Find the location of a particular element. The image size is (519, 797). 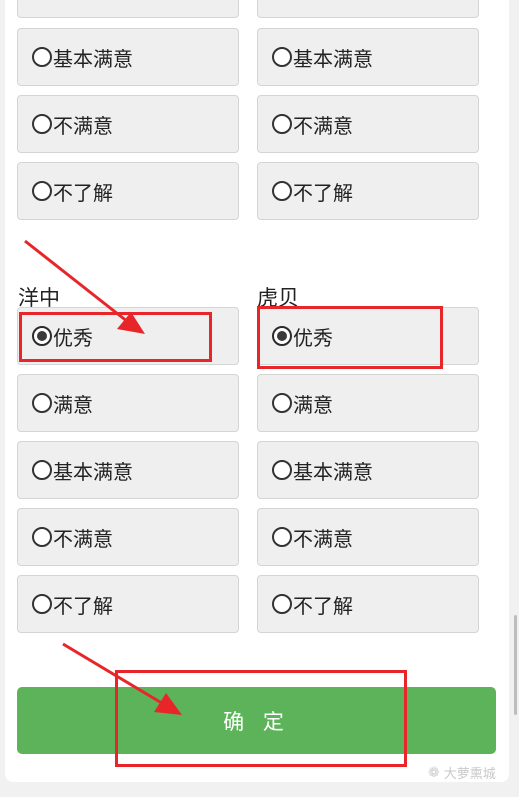

watermark: ❁ 大萝熏城 is located at coordinates (462, 773).